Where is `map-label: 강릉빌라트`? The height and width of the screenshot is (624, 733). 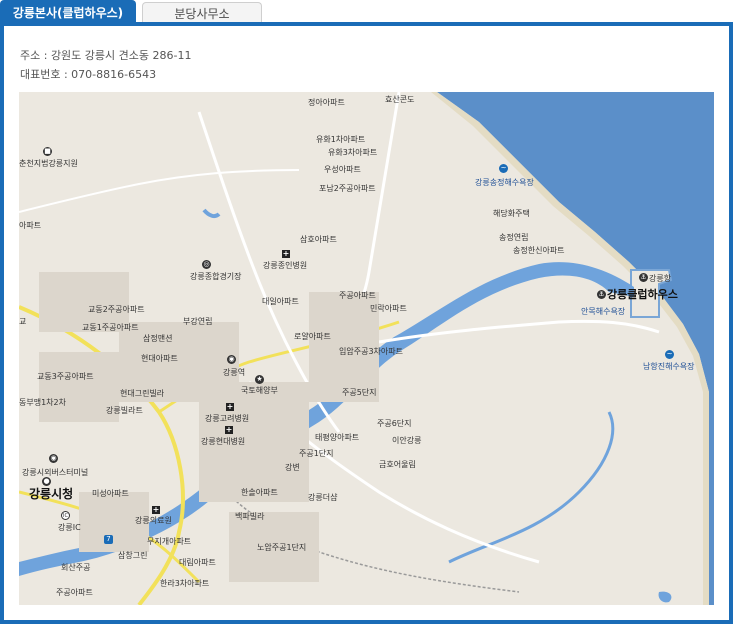 map-label: 강릉빌라트 is located at coordinates (124, 410).